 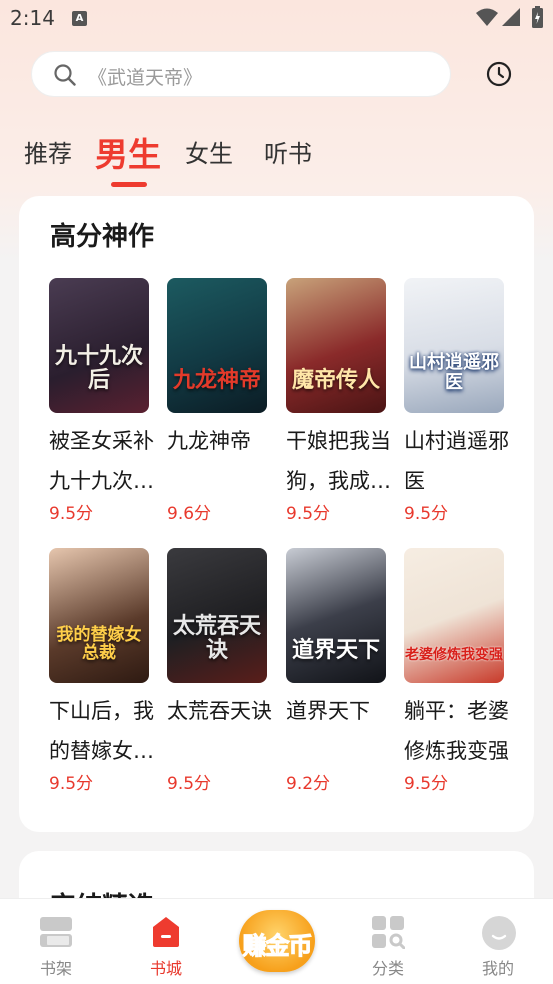 I want to click on book-item: 老婆修炼我变强 躺平：老婆修炼我变强 9.5分, so click(x=456, y=671).